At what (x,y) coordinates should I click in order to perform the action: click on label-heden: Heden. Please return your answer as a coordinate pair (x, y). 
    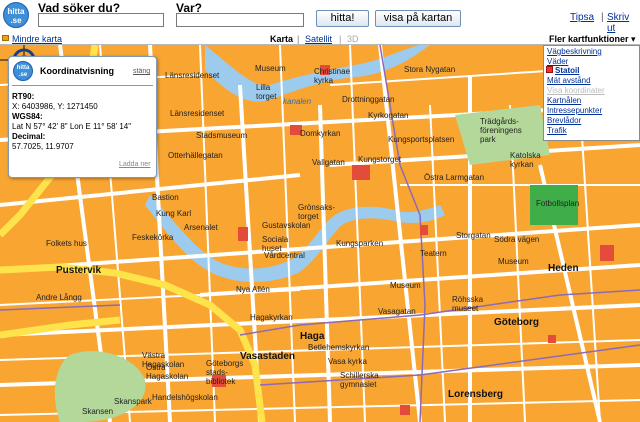
    Looking at the image, I should click on (563, 268).